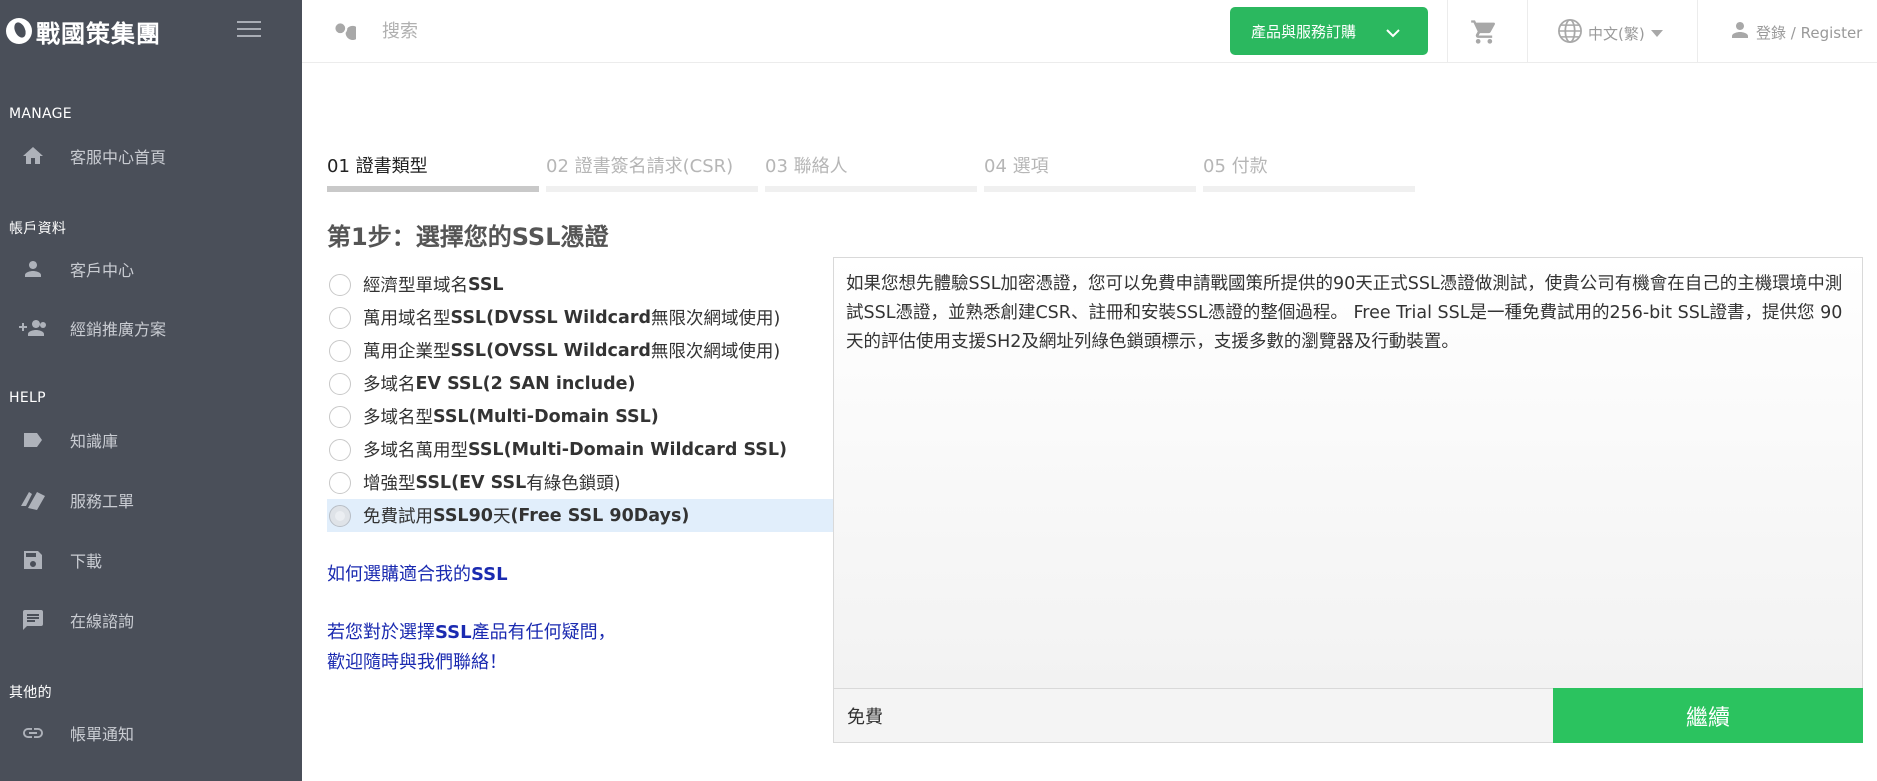 Image resolution: width=1877 pixels, height=781 pixels. What do you see at coordinates (151, 328) in the screenshot?
I see `sidebar-item-reseller: 經銷推廣方案` at bounding box center [151, 328].